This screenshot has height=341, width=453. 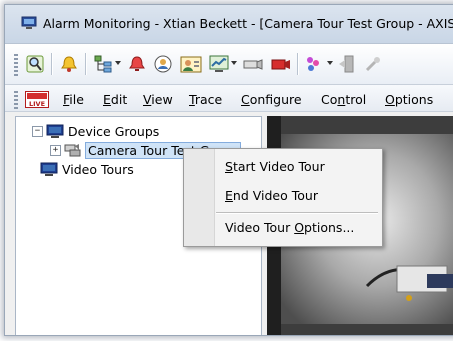 I want to click on menu-trace-label-rest: race, so click(x=208, y=99).